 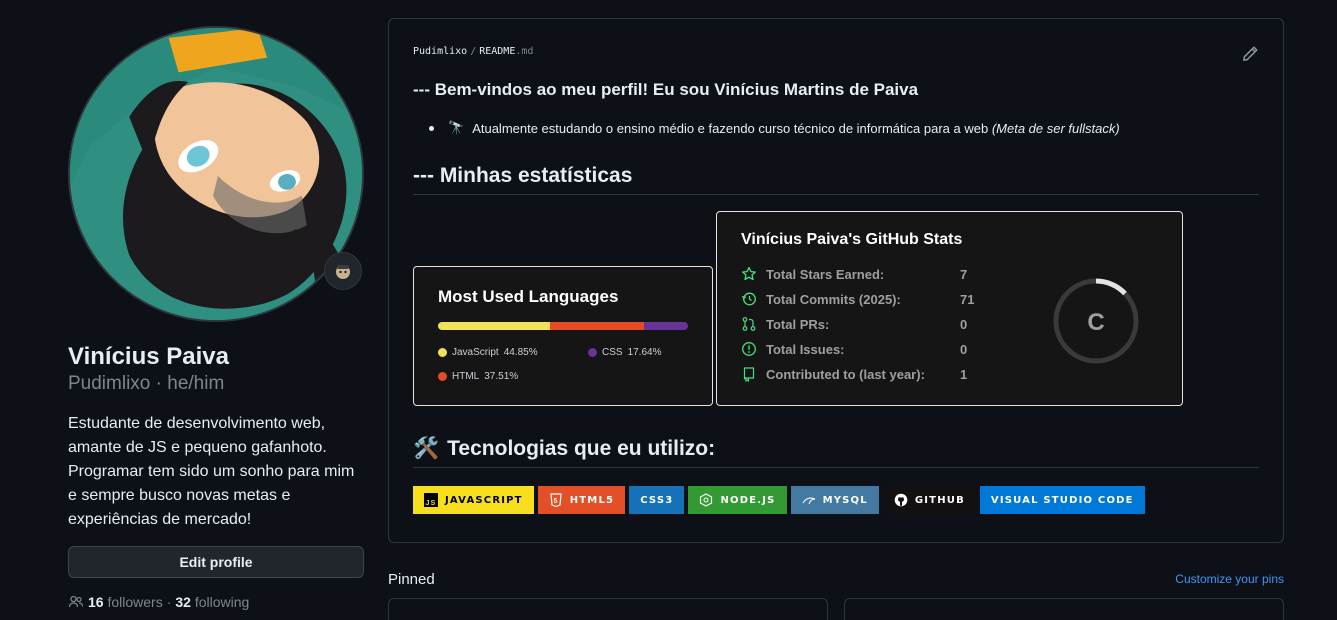 I want to click on history-icon, so click(x=748, y=299).